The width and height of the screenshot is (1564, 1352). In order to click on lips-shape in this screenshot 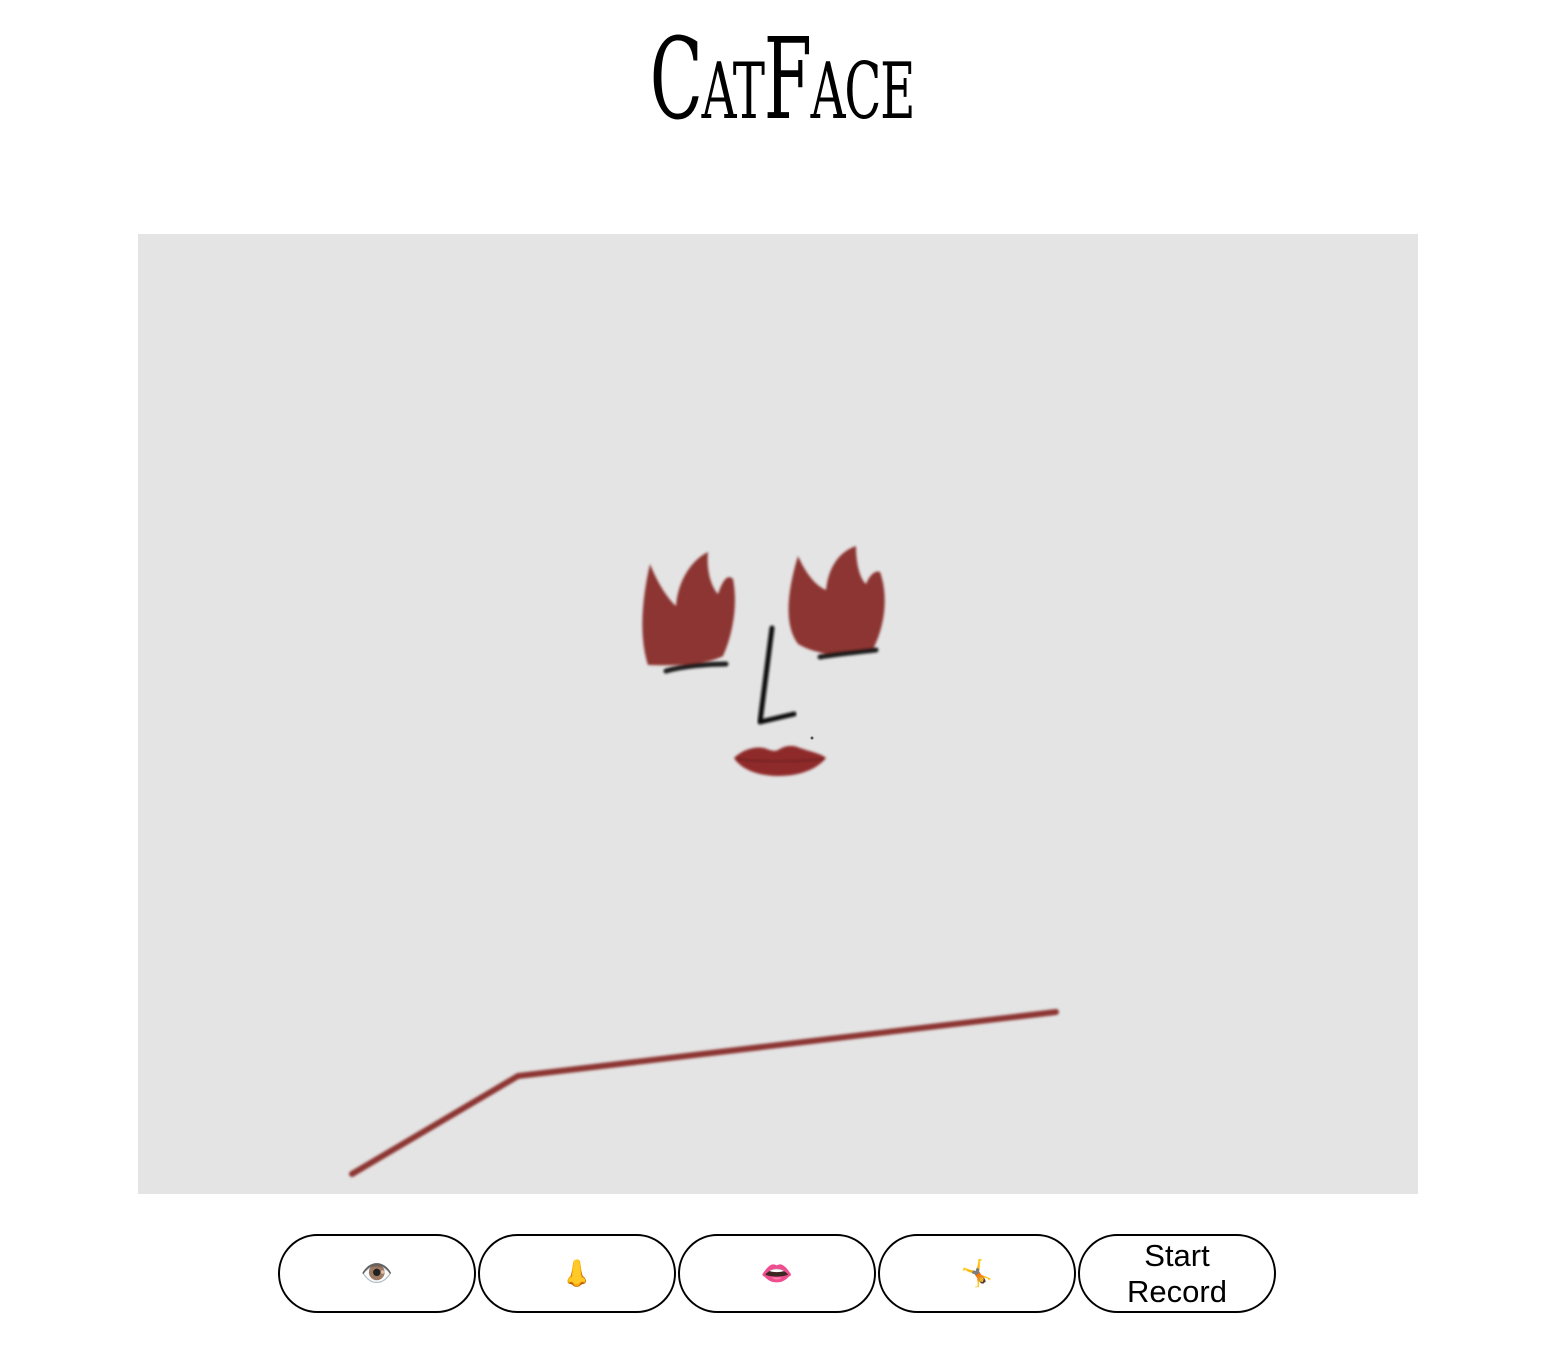, I will do `click(780, 760)`.